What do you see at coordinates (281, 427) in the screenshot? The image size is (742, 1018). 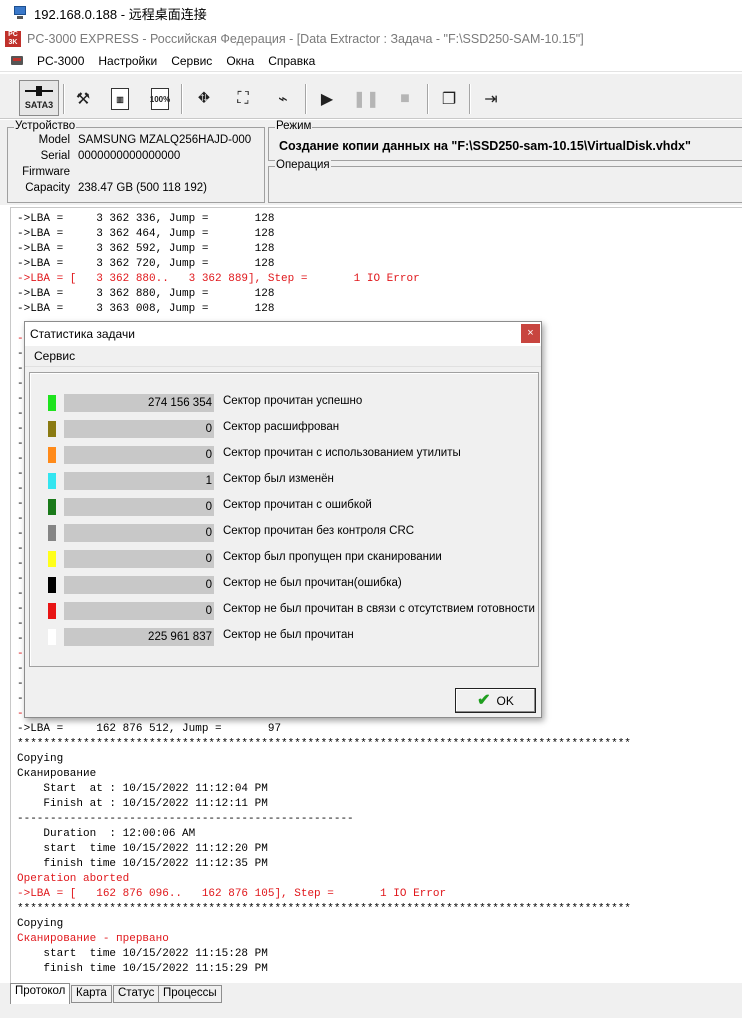 I see `stat-label: Сектор расшифрован` at bounding box center [281, 427].